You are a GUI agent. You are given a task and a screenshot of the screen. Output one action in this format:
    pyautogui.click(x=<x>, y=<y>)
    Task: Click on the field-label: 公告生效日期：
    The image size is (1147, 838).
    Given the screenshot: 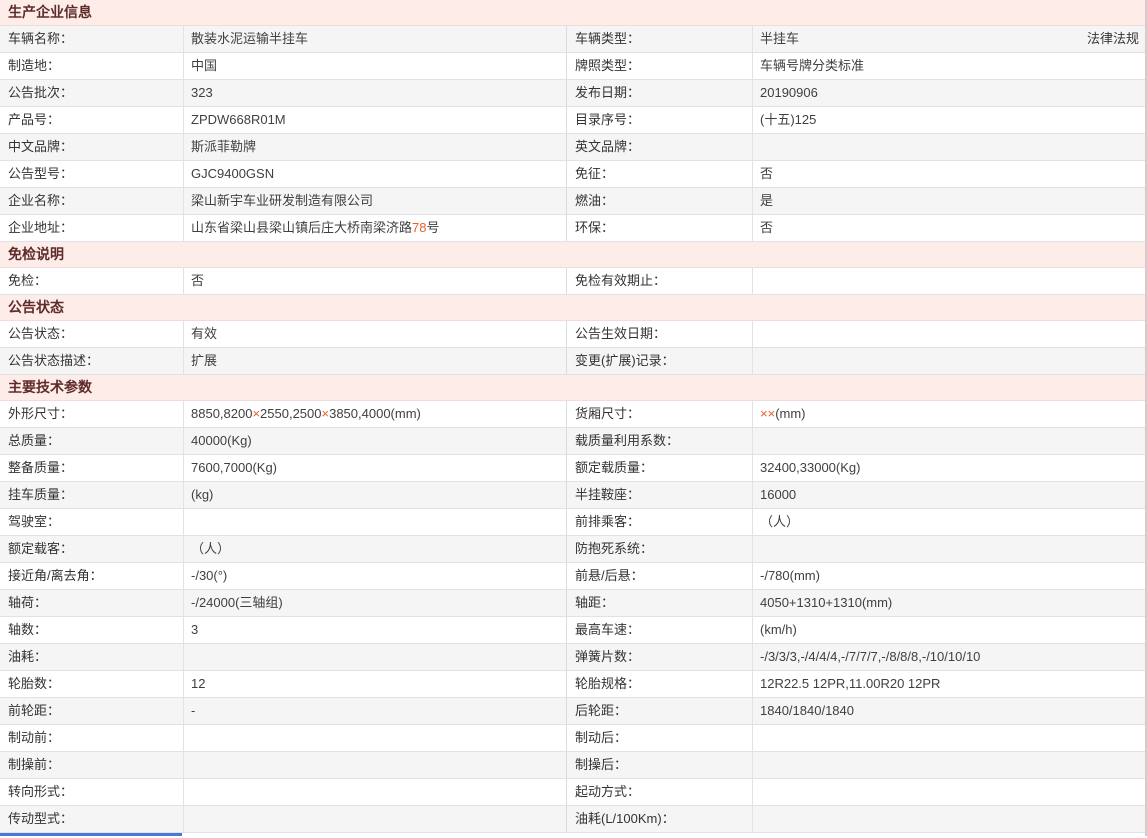 What is the action you would take?
    pyautogui.click(x=660, y=334)
    